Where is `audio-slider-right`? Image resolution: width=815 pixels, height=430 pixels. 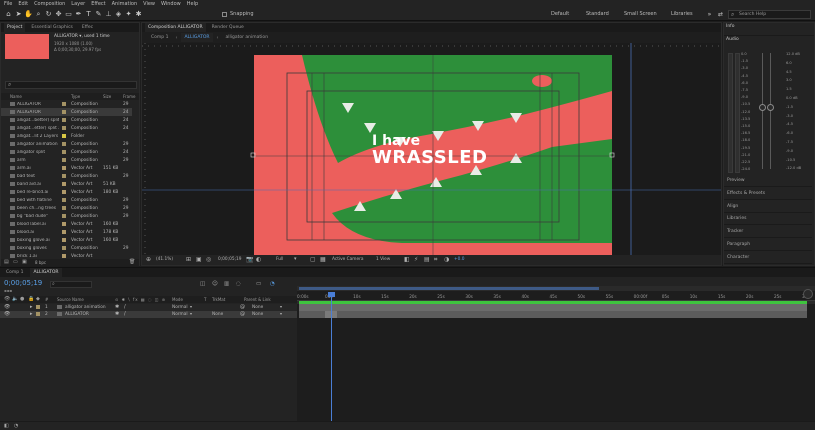 audio-slider-right is located at coordinates (770, 107).